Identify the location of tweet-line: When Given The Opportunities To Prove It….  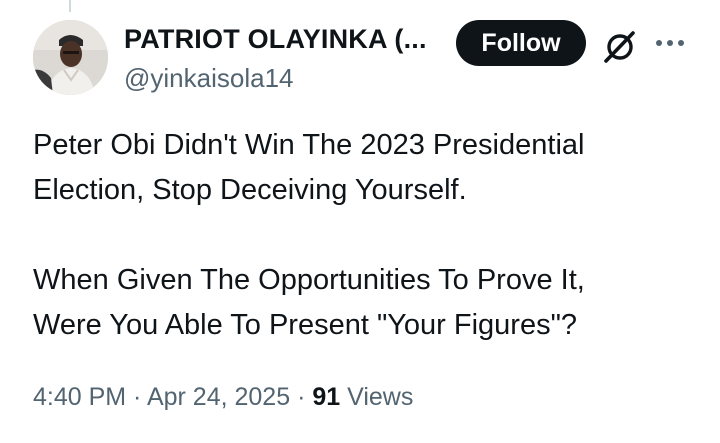
(309, 280).